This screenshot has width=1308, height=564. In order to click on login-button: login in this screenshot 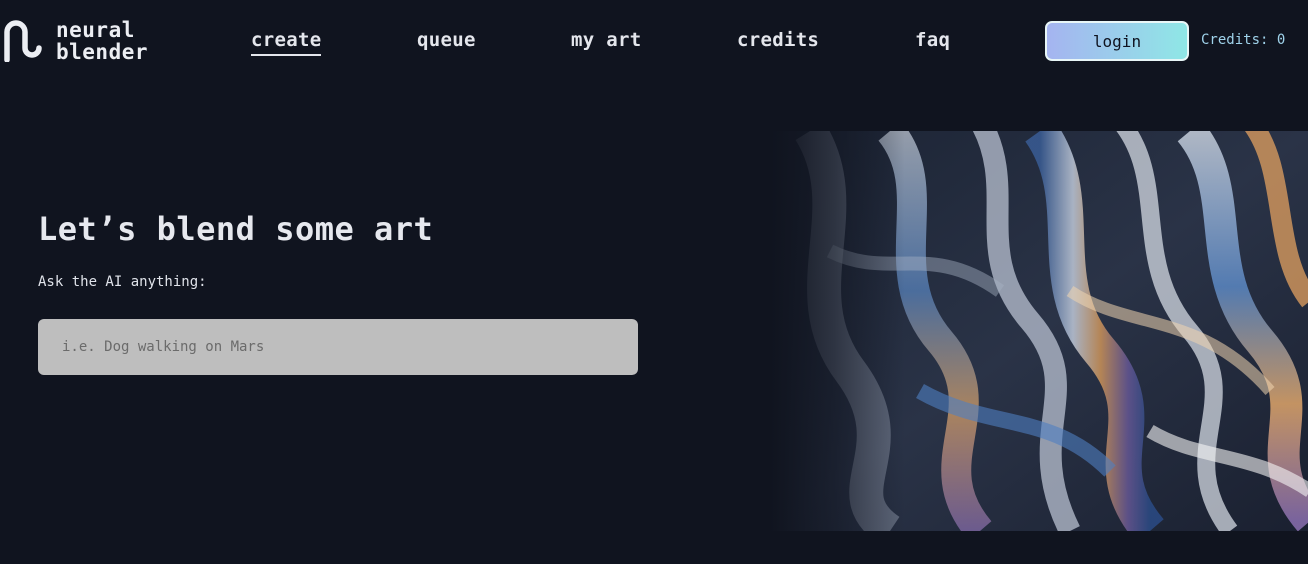, I will do `click(1117, 41)`.